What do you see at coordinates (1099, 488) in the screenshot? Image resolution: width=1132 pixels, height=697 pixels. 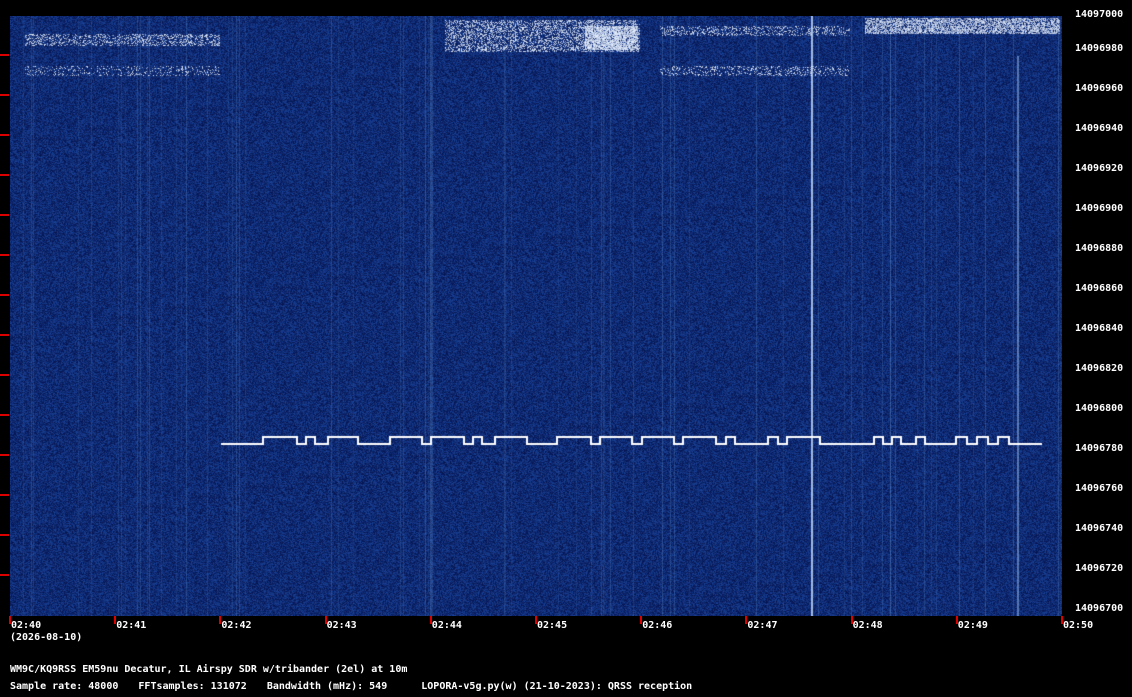 I see `frequency-label: 14096760` at bounding box center [1099, 488].